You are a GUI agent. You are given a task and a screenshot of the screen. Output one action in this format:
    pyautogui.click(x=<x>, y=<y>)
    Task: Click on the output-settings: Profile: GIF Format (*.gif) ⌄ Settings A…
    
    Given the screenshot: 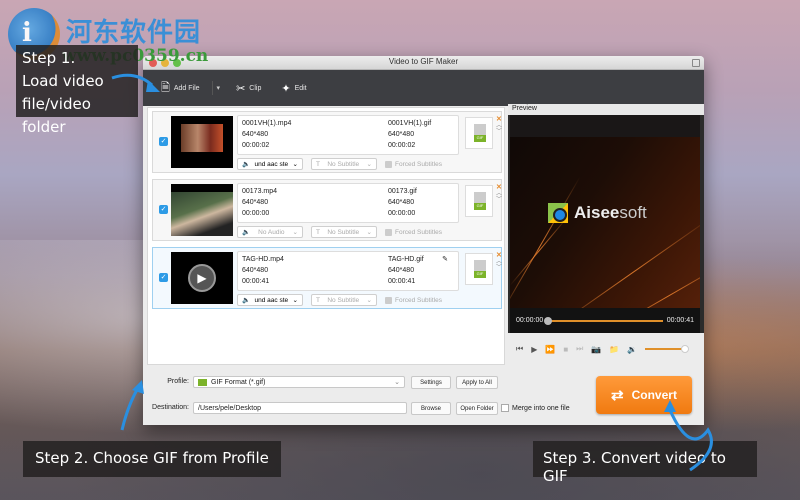 What is the action you would take?
    pyautogui.click(x=423, y=395)
    